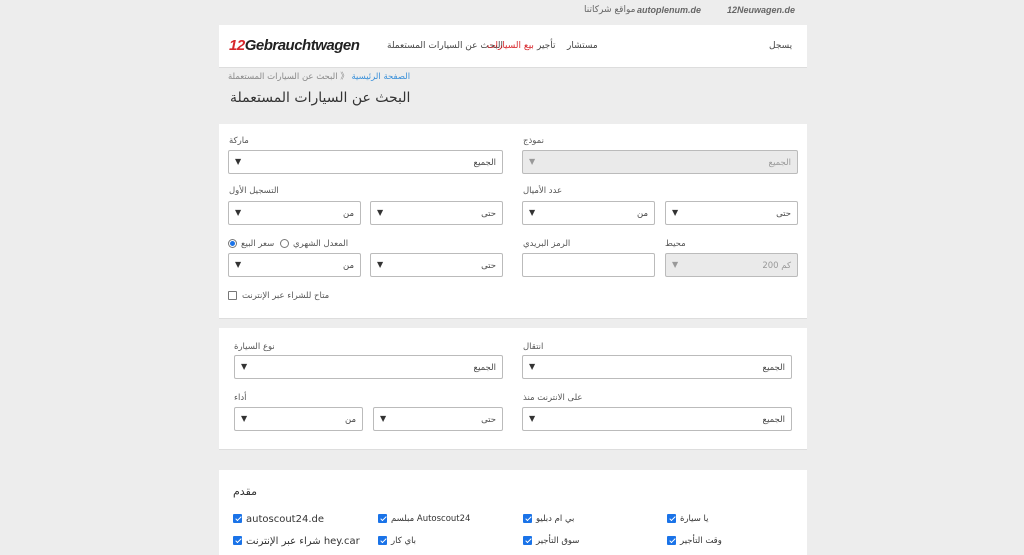  I want to click on zip-label: الرمز البريدي, so click(547, 244).